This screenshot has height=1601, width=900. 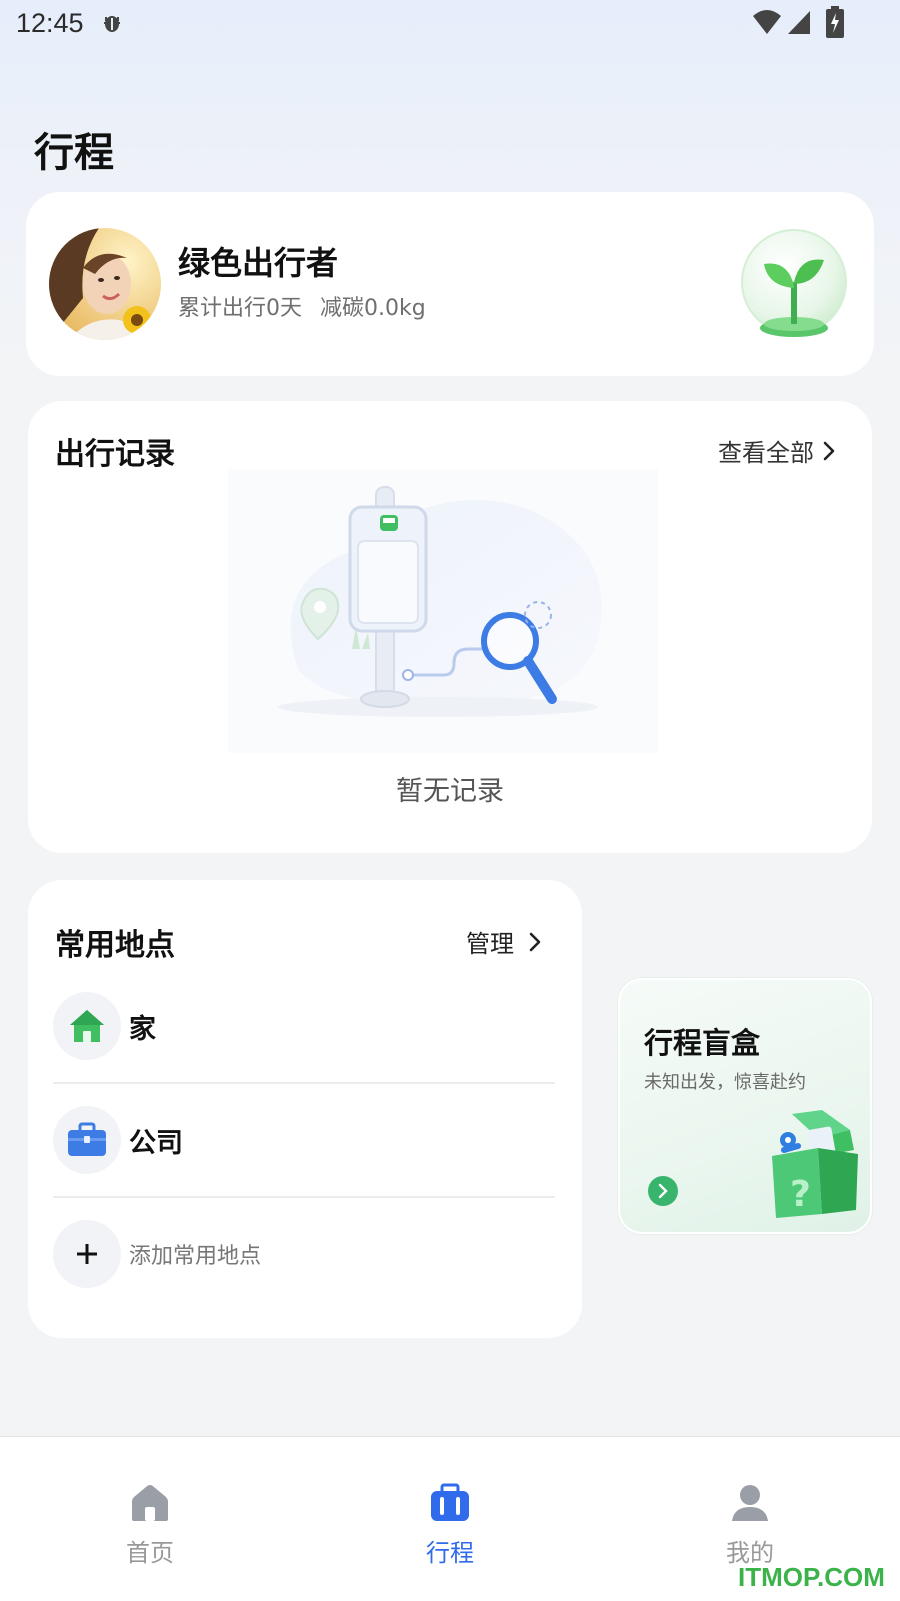 I want to click on status-time: 12:45, so click(x=50, y=23).